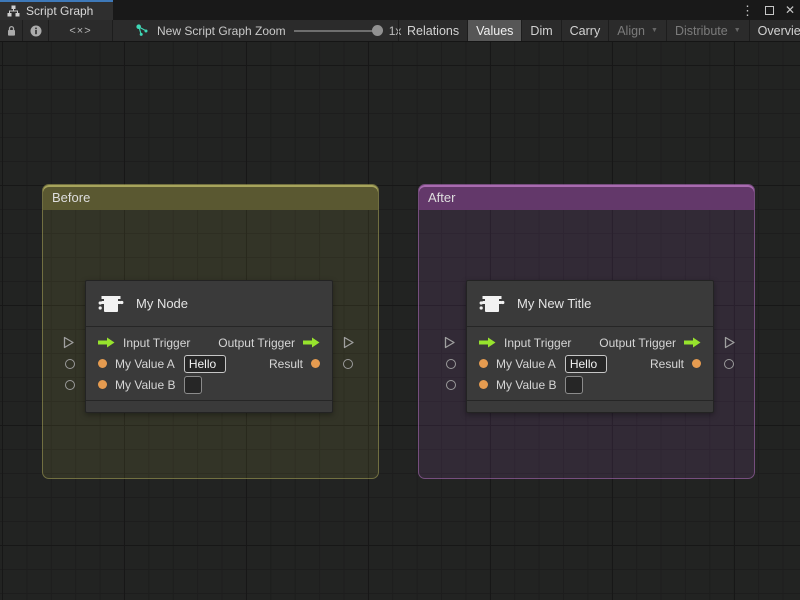 This screenshot has width=800, height=600. What do you see at coordinates (204, 30) in the screenshot?
I see `graph-name-label: New Script Graph` at bounding box center [204, 30].